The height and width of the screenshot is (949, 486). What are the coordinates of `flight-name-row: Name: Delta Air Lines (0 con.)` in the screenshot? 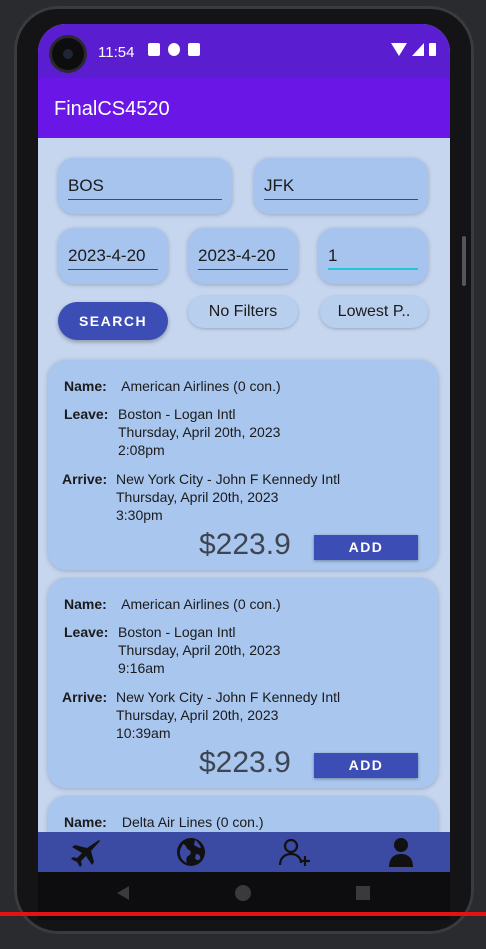 It's located at (164, 822).